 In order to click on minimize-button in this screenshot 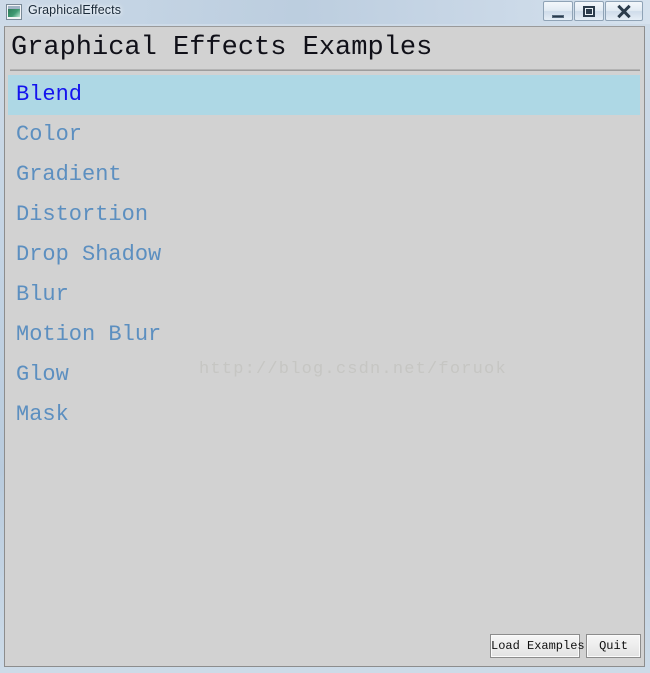, I will do `click(558, 11)`.